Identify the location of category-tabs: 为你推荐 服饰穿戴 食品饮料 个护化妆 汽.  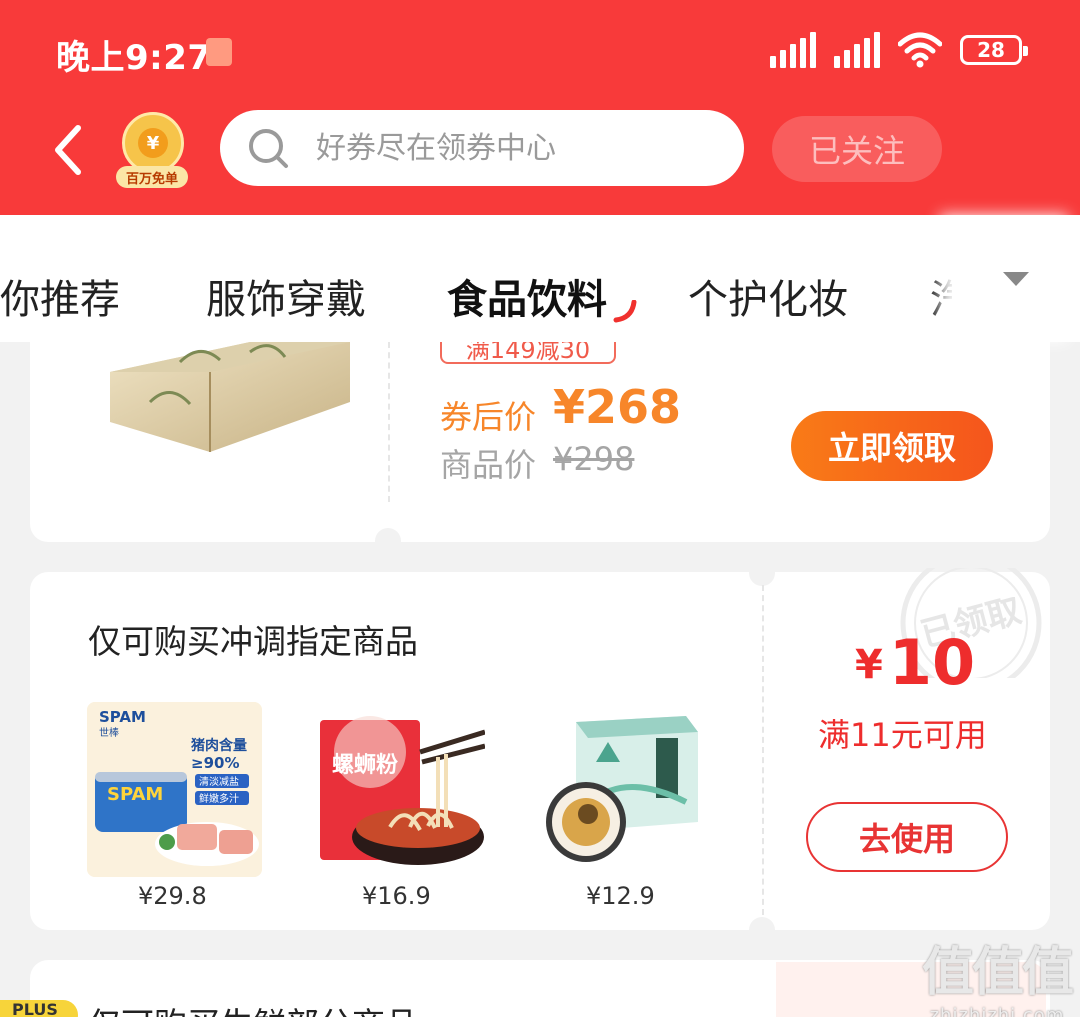
(540, 278).